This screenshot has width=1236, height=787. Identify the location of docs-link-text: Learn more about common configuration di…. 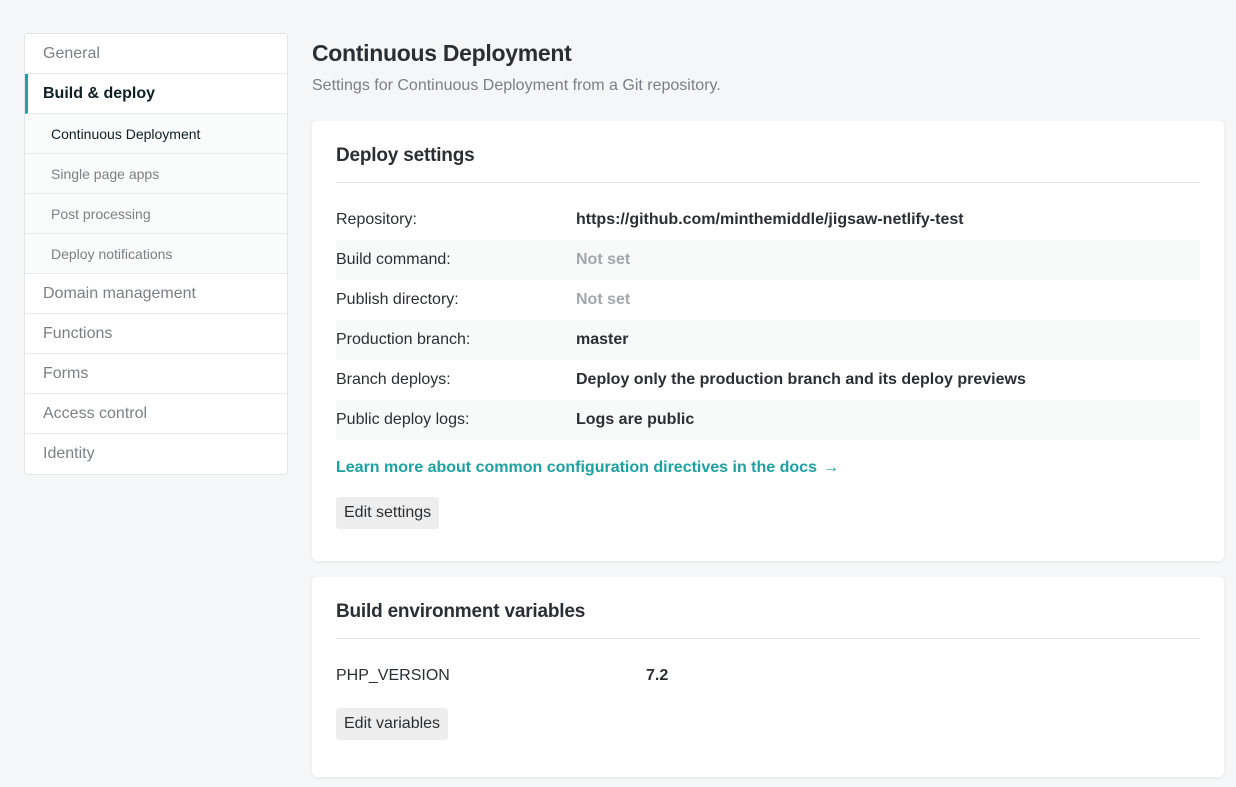
(576, 467).